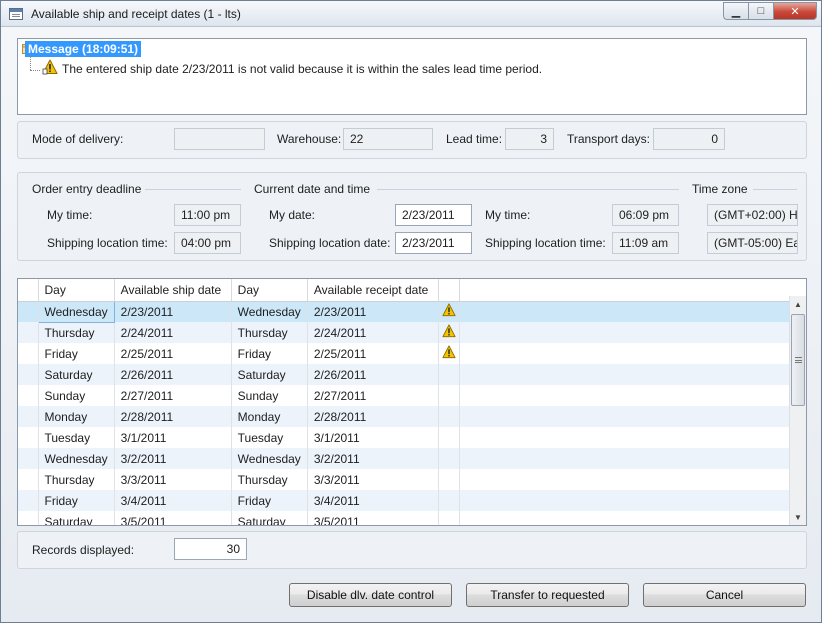  I want to click on table-row: Saturday 3/5/2011 Saturday 3/5/2011, so click(409, 518).